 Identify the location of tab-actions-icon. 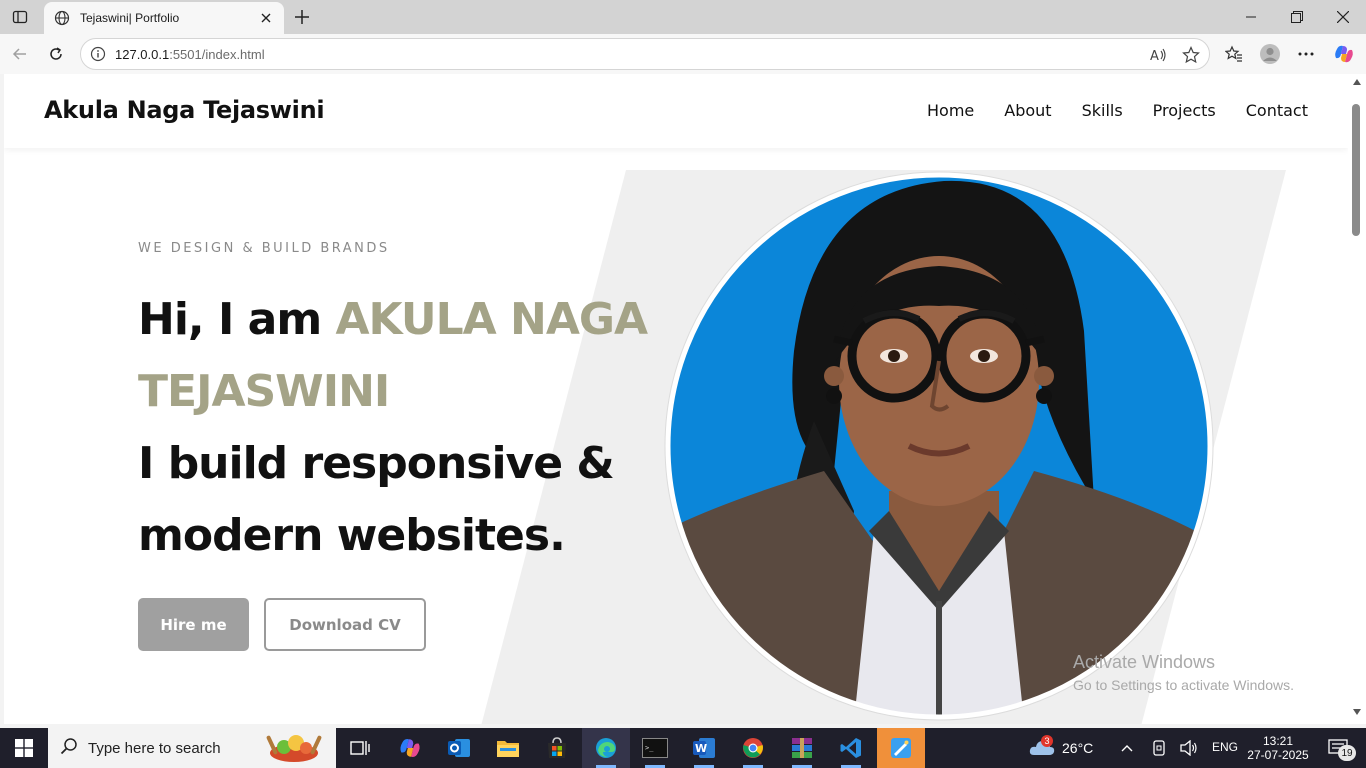
(20, 17).